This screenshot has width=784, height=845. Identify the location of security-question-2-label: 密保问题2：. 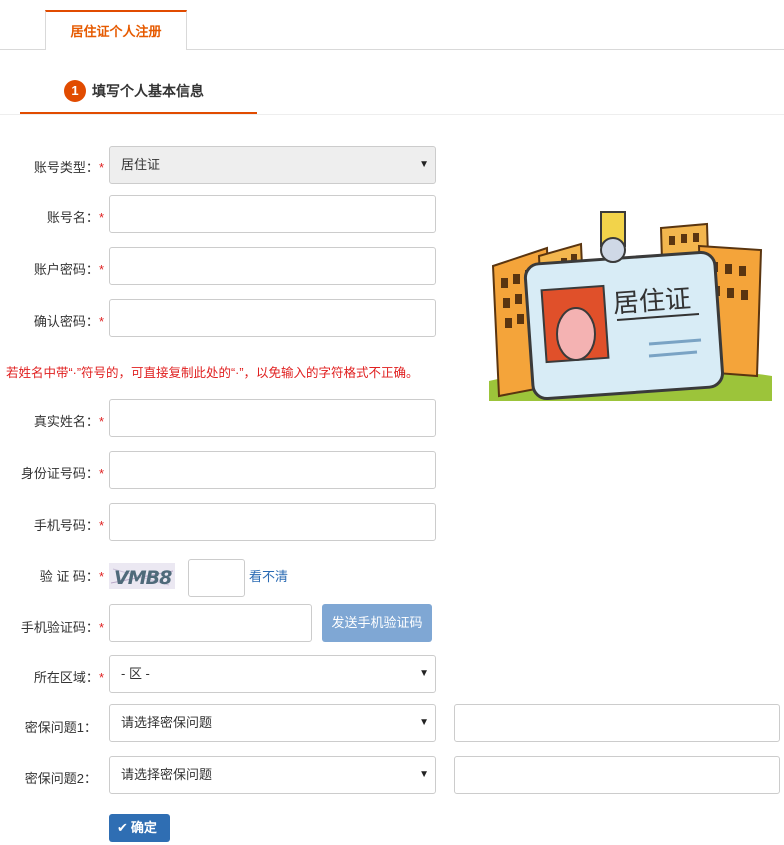
(60, 778).